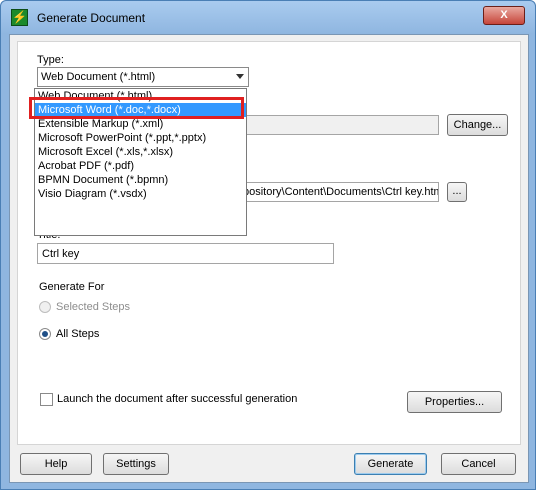  What do you see at coordinates (341, 192) in the screenshot?
I see `output-path-value: pository\Content\Documents\Ctrl key.htm` at bounding box center [341, 192].